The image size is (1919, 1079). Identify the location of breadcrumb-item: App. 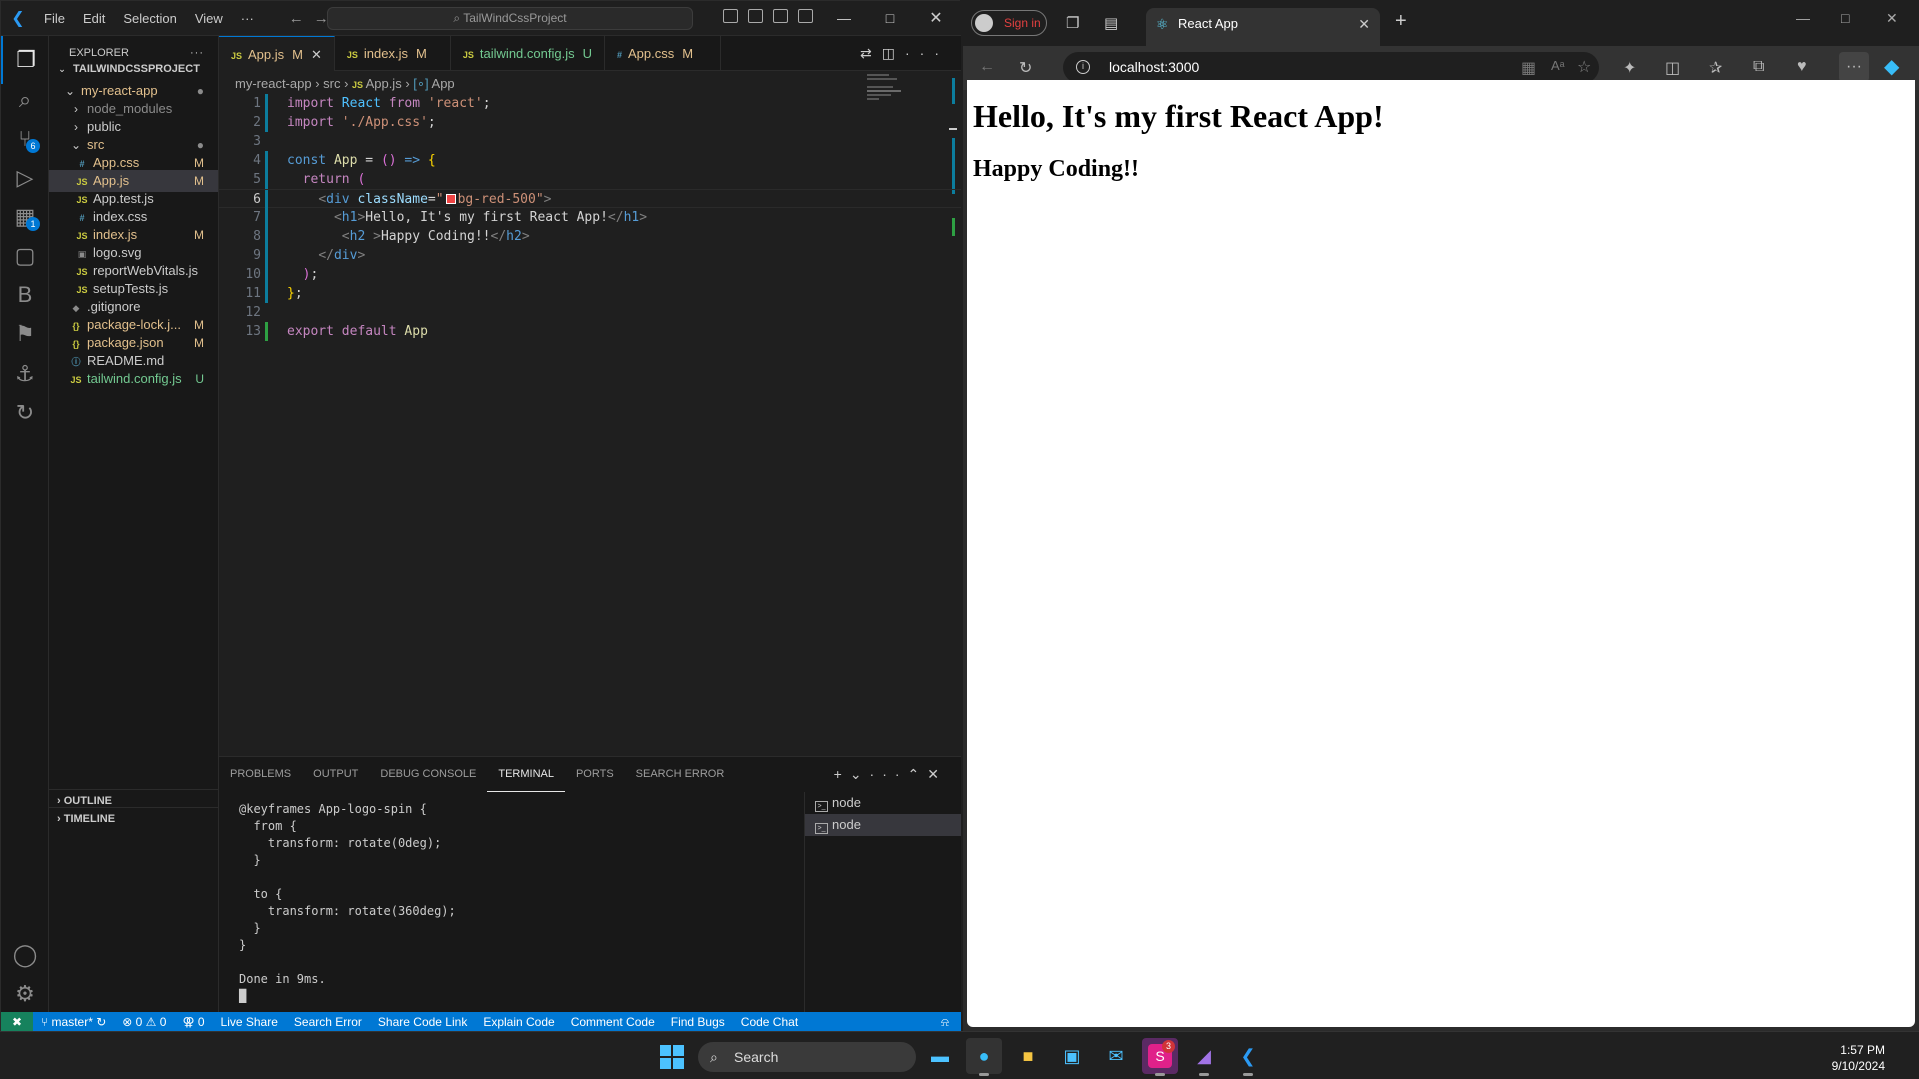
(443, 83).